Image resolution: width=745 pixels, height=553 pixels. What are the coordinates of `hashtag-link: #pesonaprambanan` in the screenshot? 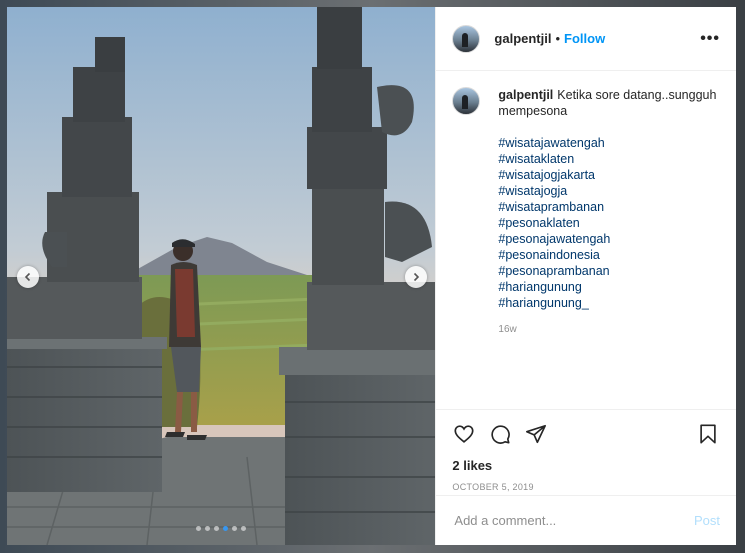 It's located at (608, 271).